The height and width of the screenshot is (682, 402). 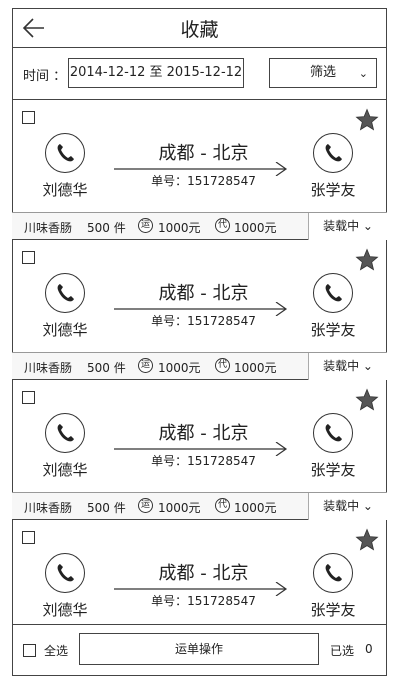 I want to click on header: 收藏, so click(x=199, y=28).